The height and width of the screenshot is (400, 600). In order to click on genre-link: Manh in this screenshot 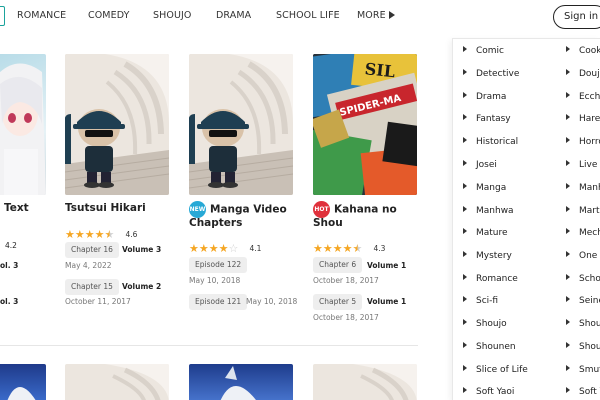, I will do `click(583, 188)`.